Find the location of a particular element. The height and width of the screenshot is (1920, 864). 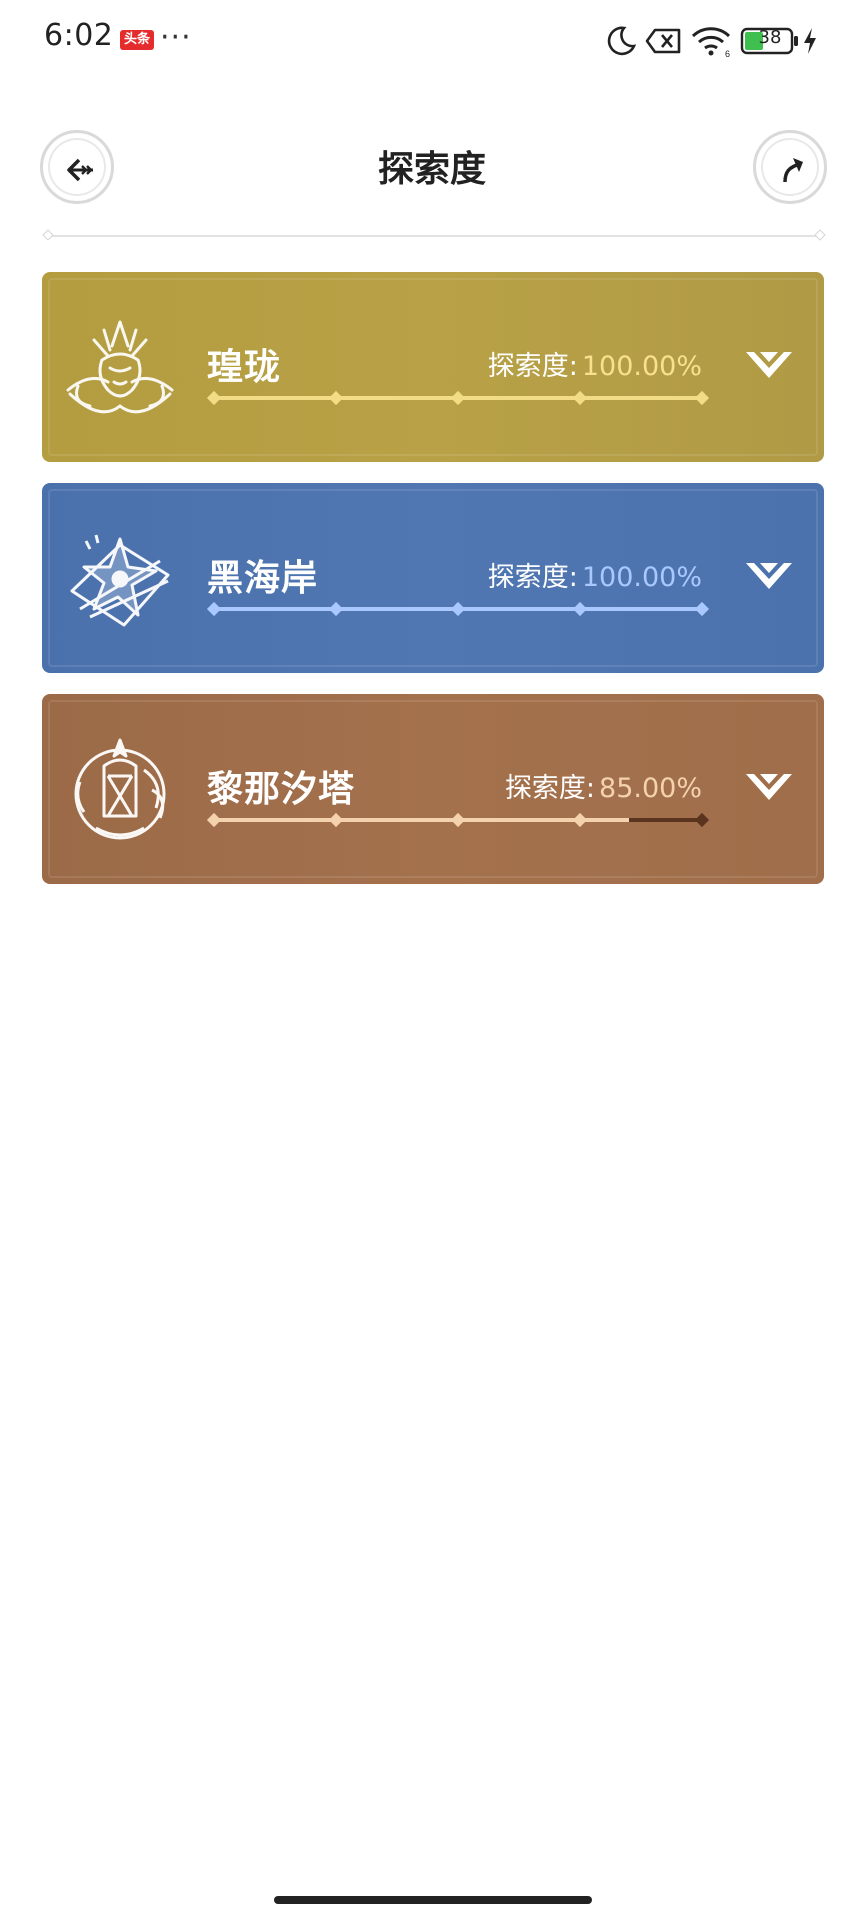

region-name: 黎那汐塔 is located at coordinates (281, 789).